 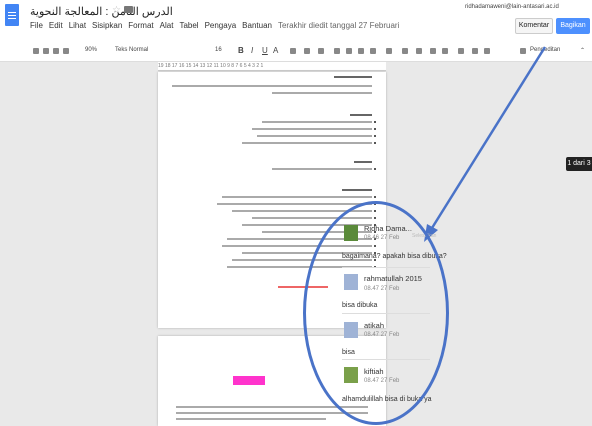 I want to click on annotation-ellipse, so click(x=376, y=313).